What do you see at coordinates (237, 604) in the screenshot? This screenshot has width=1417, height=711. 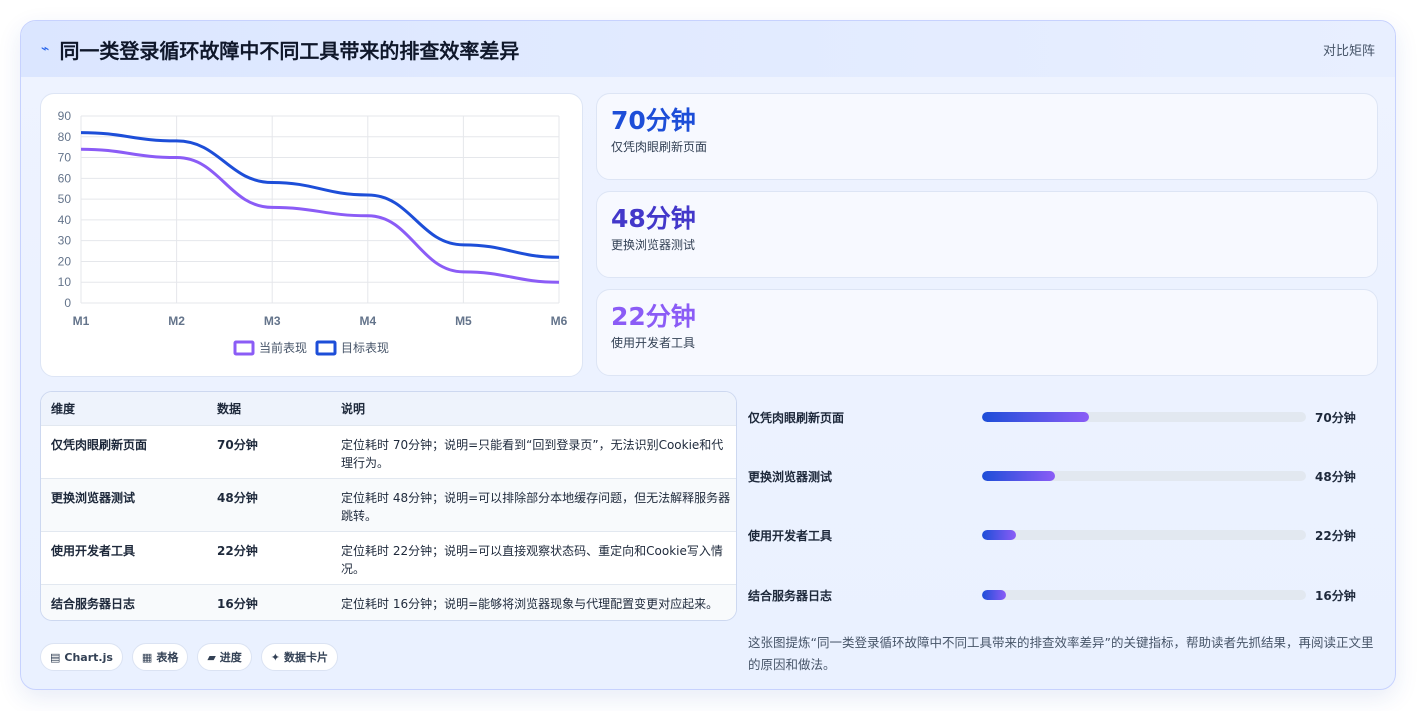 I see `table-cell-data: 16分钟` at bounding box center [237, 604].